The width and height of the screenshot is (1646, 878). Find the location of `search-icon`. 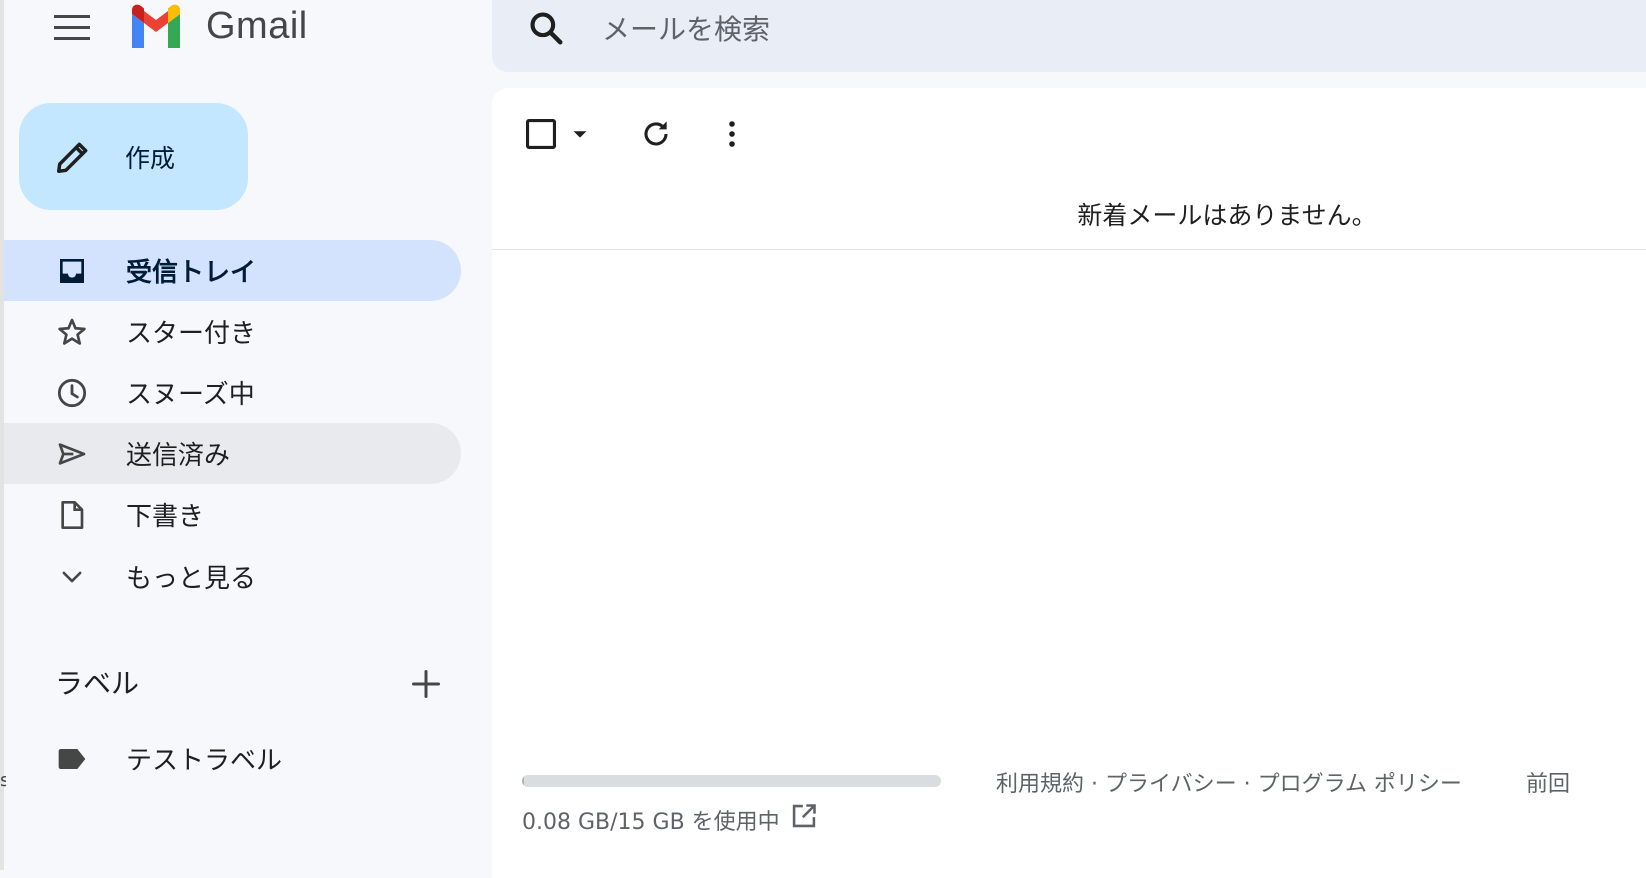

search-icon is located at coordinates (546, 28).